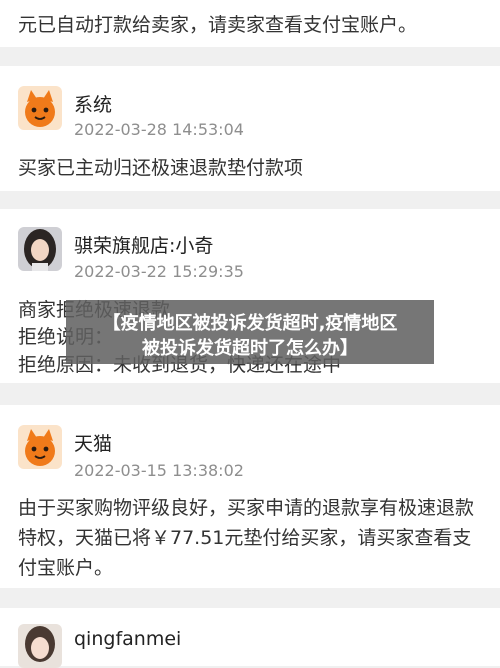  Describe the element at coordinates (218, 25) in the screenshot. I see `message-text-line: 元已自动打款给卖家，请卖家查看支付宝账户。` at that location.